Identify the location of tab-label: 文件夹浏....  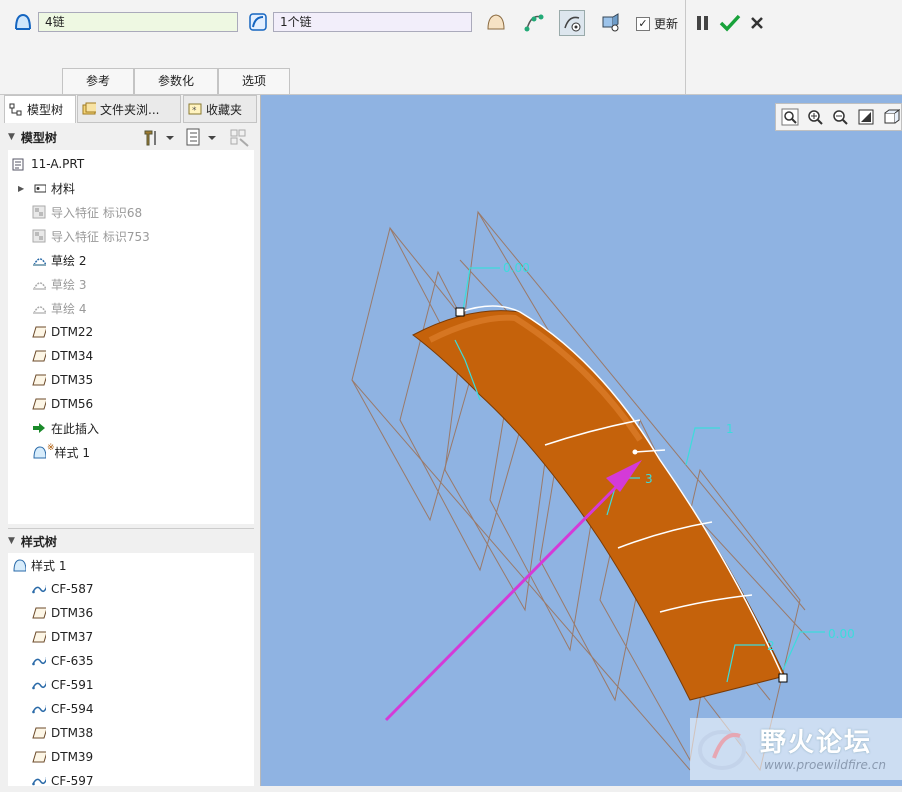
(129, 109).